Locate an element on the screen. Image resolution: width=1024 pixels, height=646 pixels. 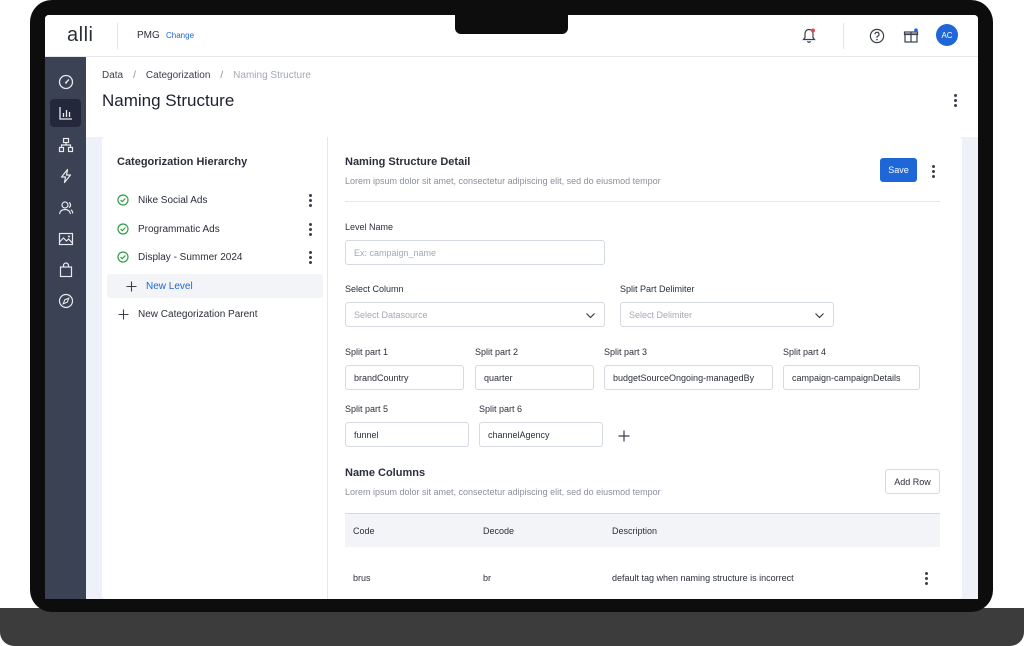
laptop-base is located at coordinates (512, 627).